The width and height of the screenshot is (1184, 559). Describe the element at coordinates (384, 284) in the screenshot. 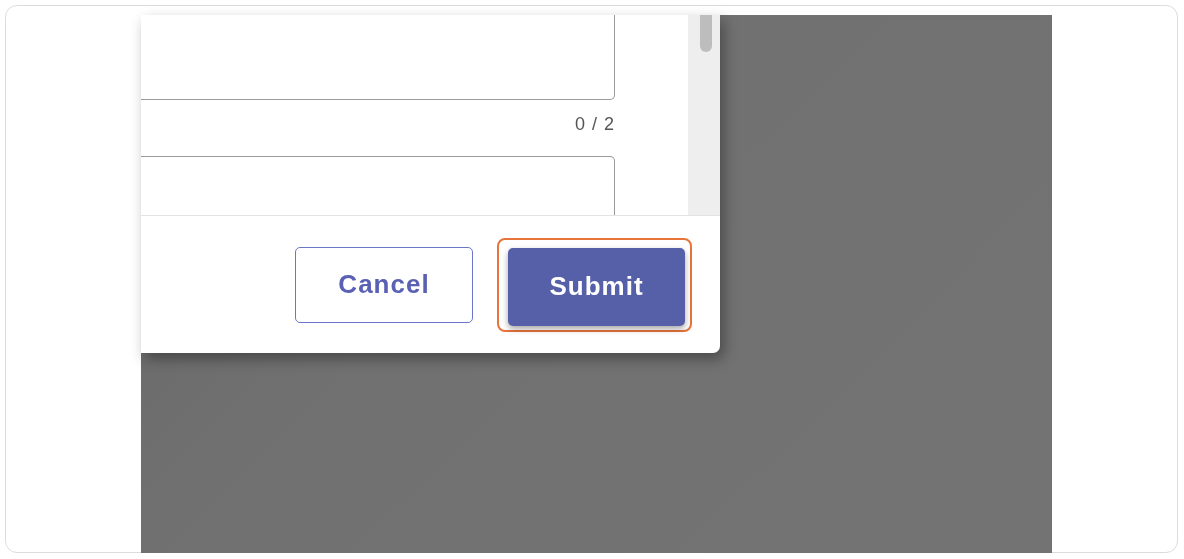

I see `cancel-button: Cancel` at that location.